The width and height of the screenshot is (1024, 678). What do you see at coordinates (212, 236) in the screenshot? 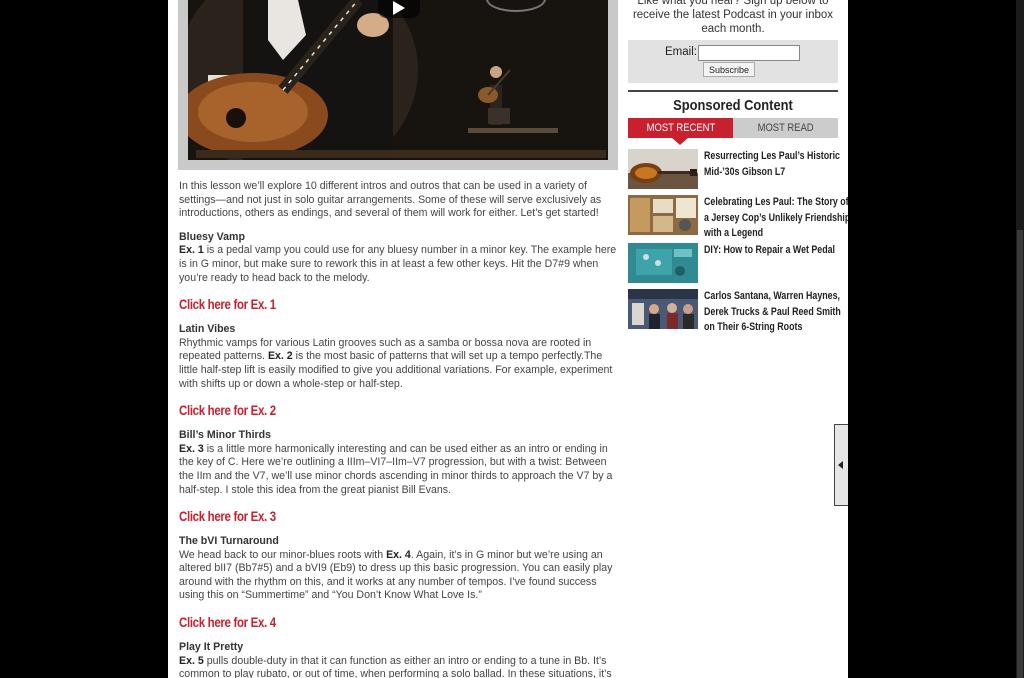
I see `section-heading: Bluesy Vamp` at bounding box center [212, 236].